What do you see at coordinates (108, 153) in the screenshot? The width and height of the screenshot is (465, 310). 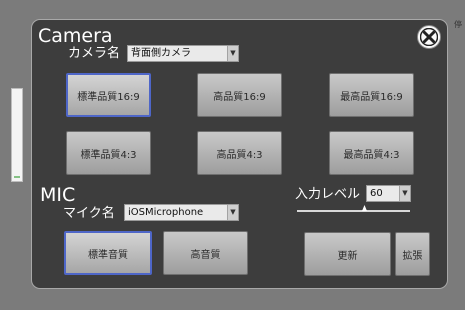 I see `camera-standard-4-3-button: 標準品質4:3` at bounding box center [108, 153].